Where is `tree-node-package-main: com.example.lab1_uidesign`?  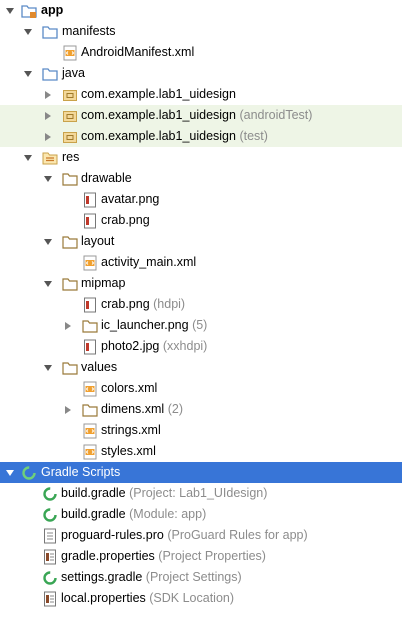 tree-node-package-main: com.example.lab1_uidesign is located at coordinates (201, 94).